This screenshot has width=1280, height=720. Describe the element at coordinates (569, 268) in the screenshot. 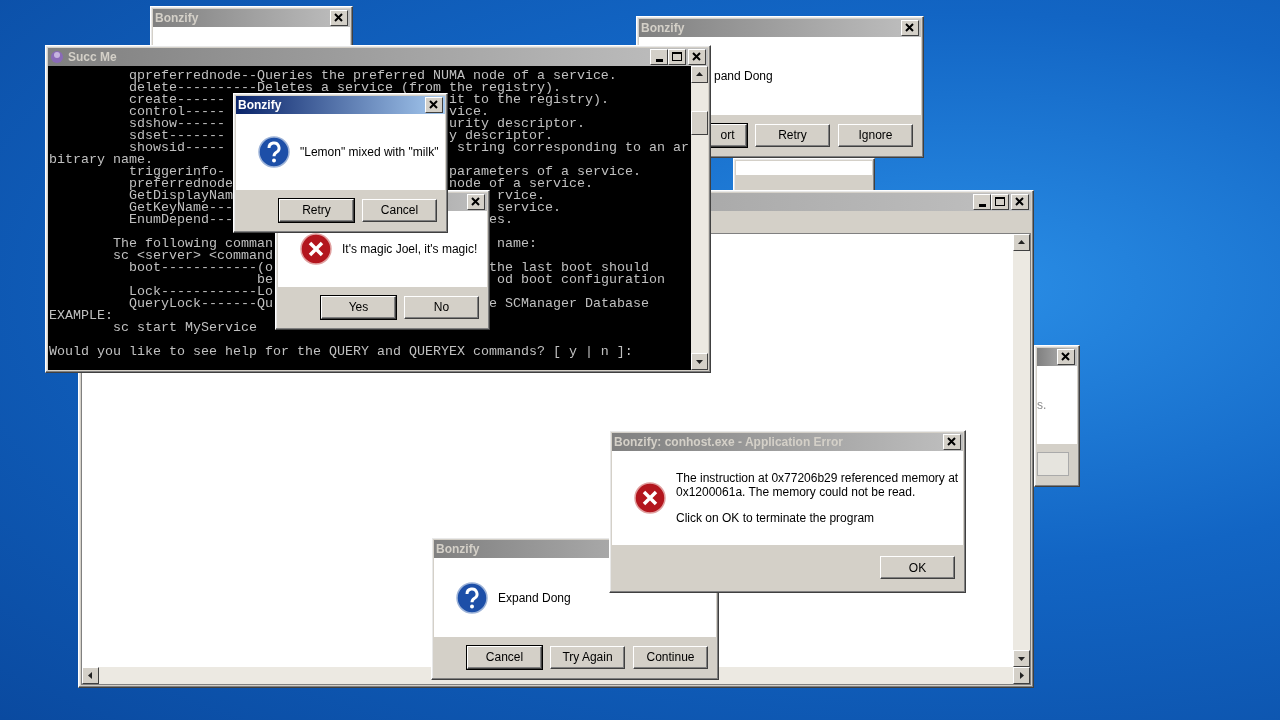

I see `console-text: the last boot should` at that location.